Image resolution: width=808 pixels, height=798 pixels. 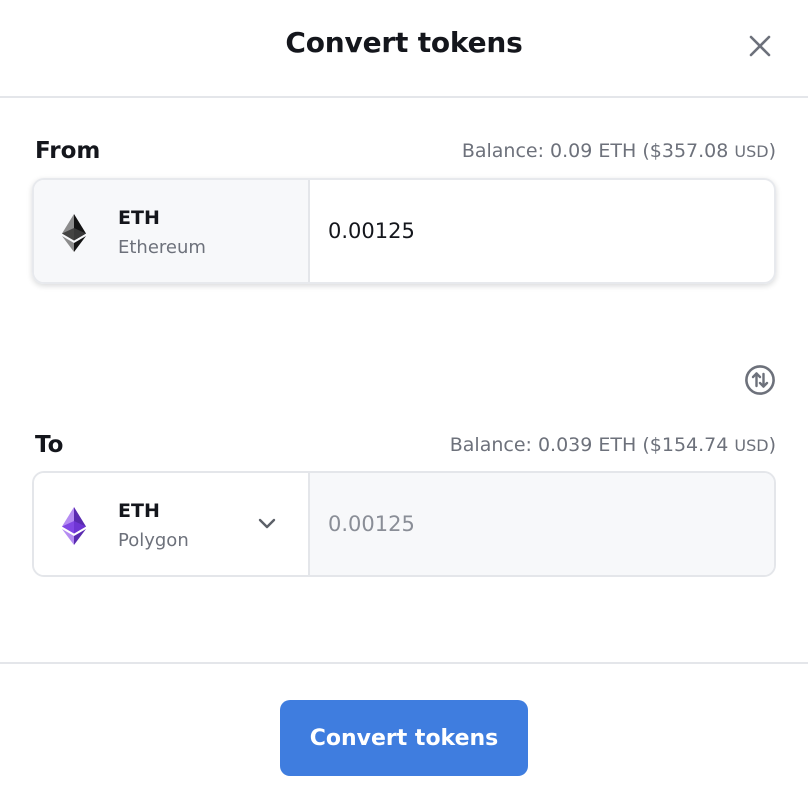 I want to click on to-amount-wrap, so click(x=542, y=524).